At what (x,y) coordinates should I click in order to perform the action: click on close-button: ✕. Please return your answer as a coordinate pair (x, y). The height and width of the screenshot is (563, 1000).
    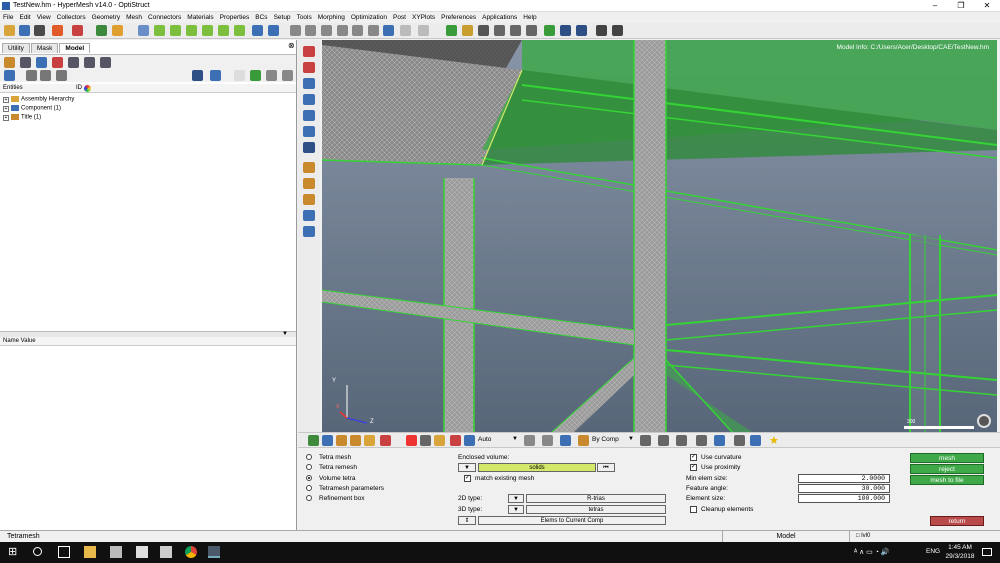
    Looking at the image, I should click on (987, 6).